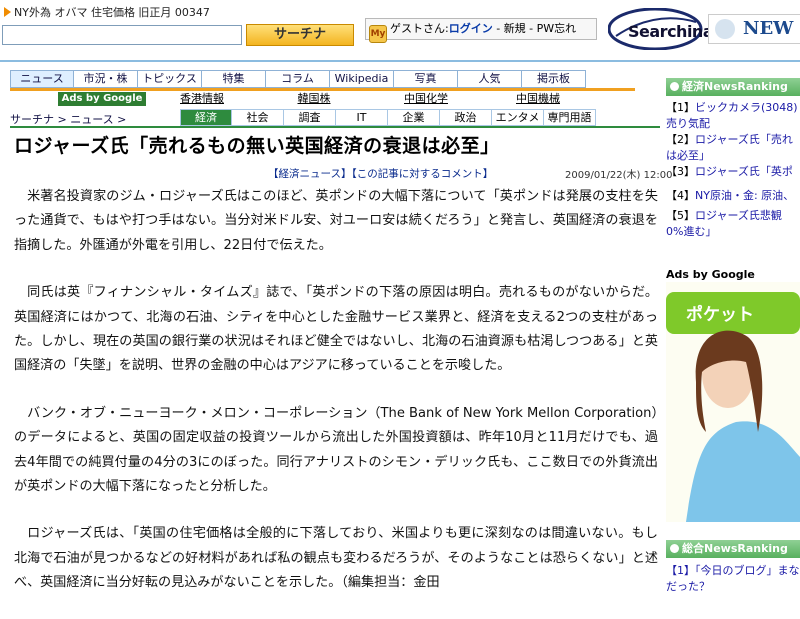  Describe the element at coordinates (106, 79) in the screenshot. I see `nav-markets: 市況・株` at that location.